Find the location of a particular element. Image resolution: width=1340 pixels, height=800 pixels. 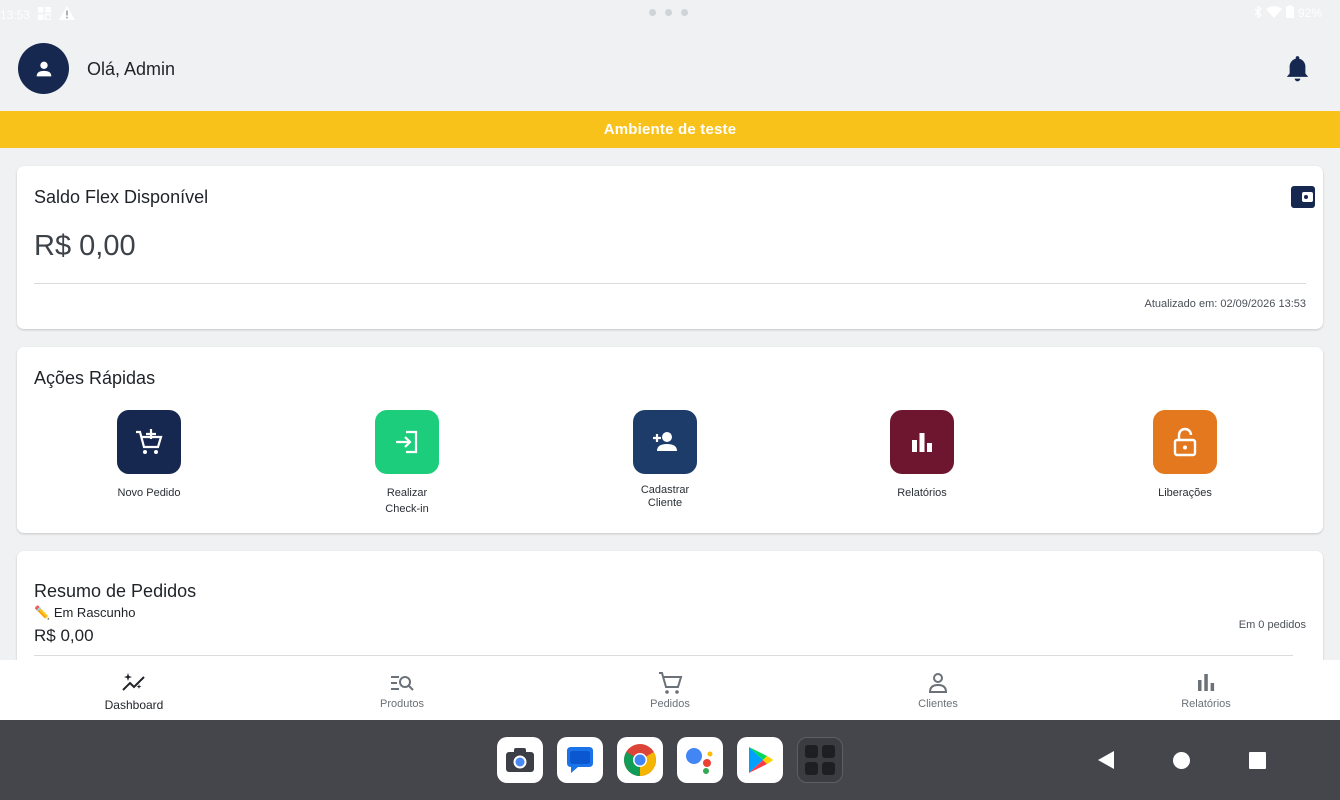

label-line-2: Cliente is located at coordinates (665, 503).